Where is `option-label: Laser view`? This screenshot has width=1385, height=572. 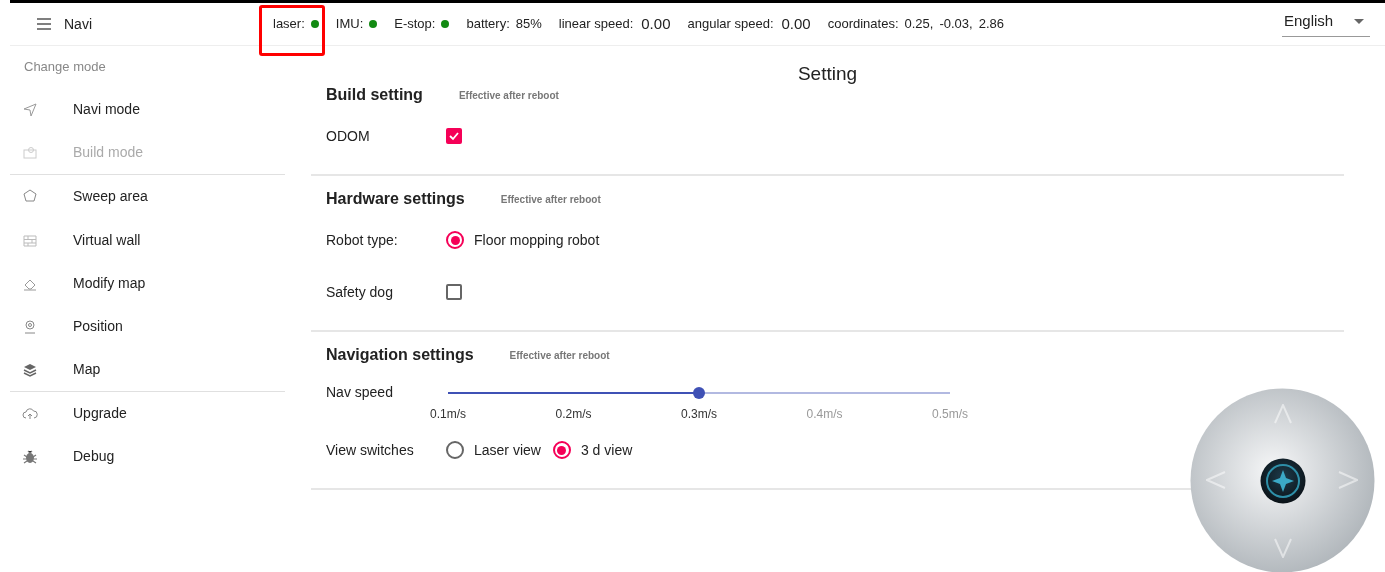 option-label: Laser view is located at coordinates (507, 450).